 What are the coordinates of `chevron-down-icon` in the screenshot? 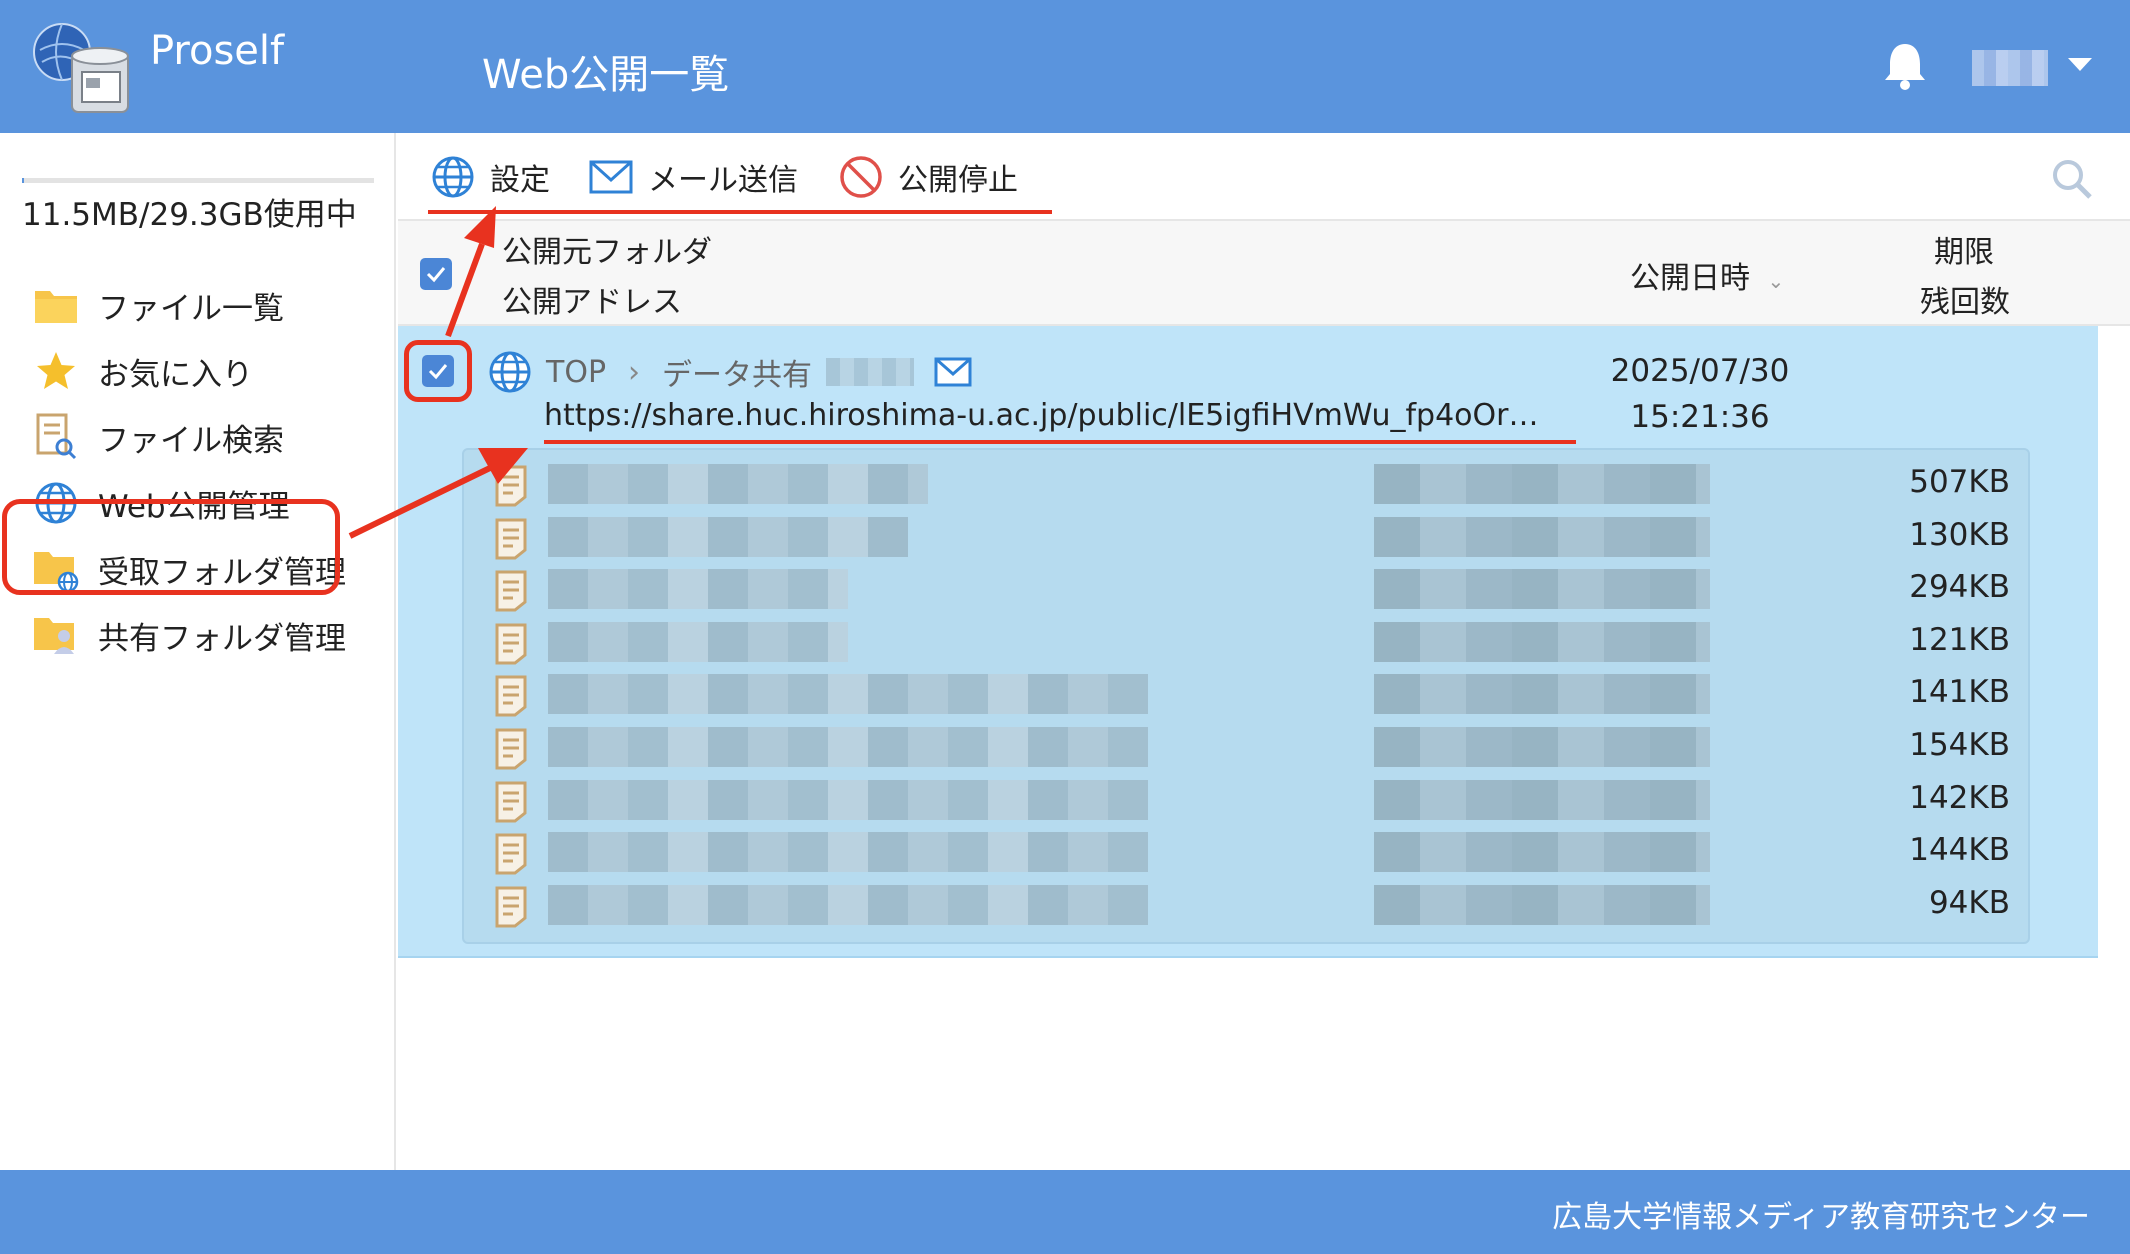 It's located at (2080, 64).